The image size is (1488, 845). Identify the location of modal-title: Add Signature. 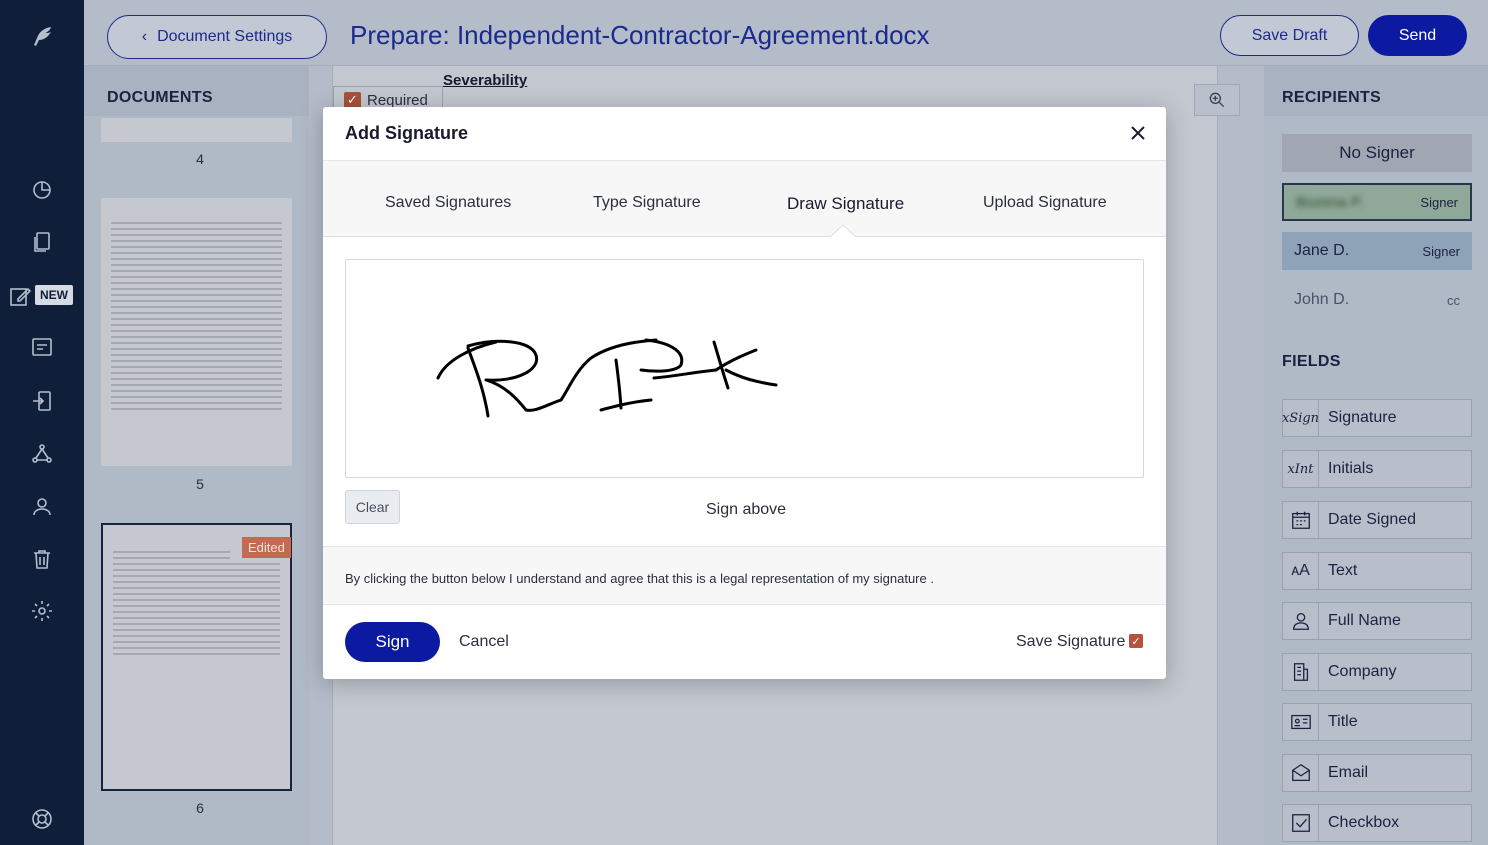
(407, 133).